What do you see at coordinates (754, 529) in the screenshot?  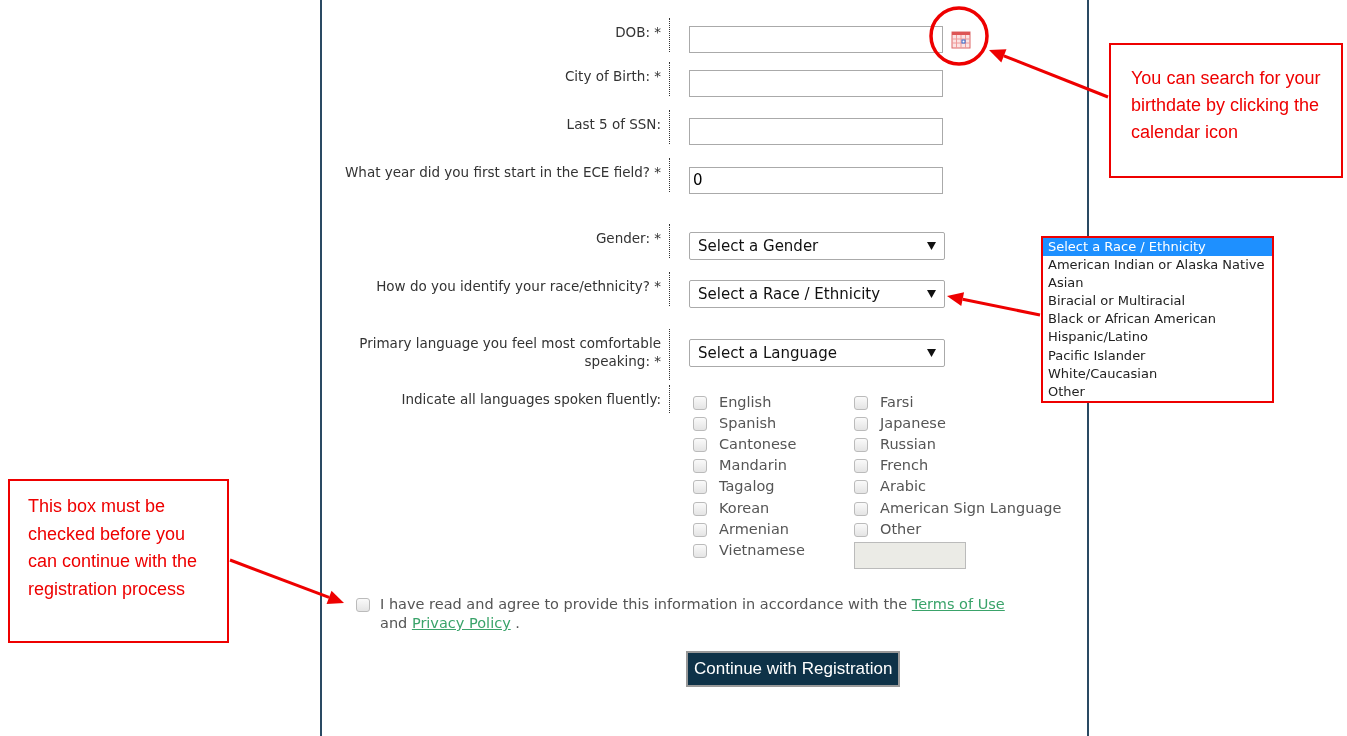 I see `checkbox-label: Armenian` at bounding box center [754, 529].